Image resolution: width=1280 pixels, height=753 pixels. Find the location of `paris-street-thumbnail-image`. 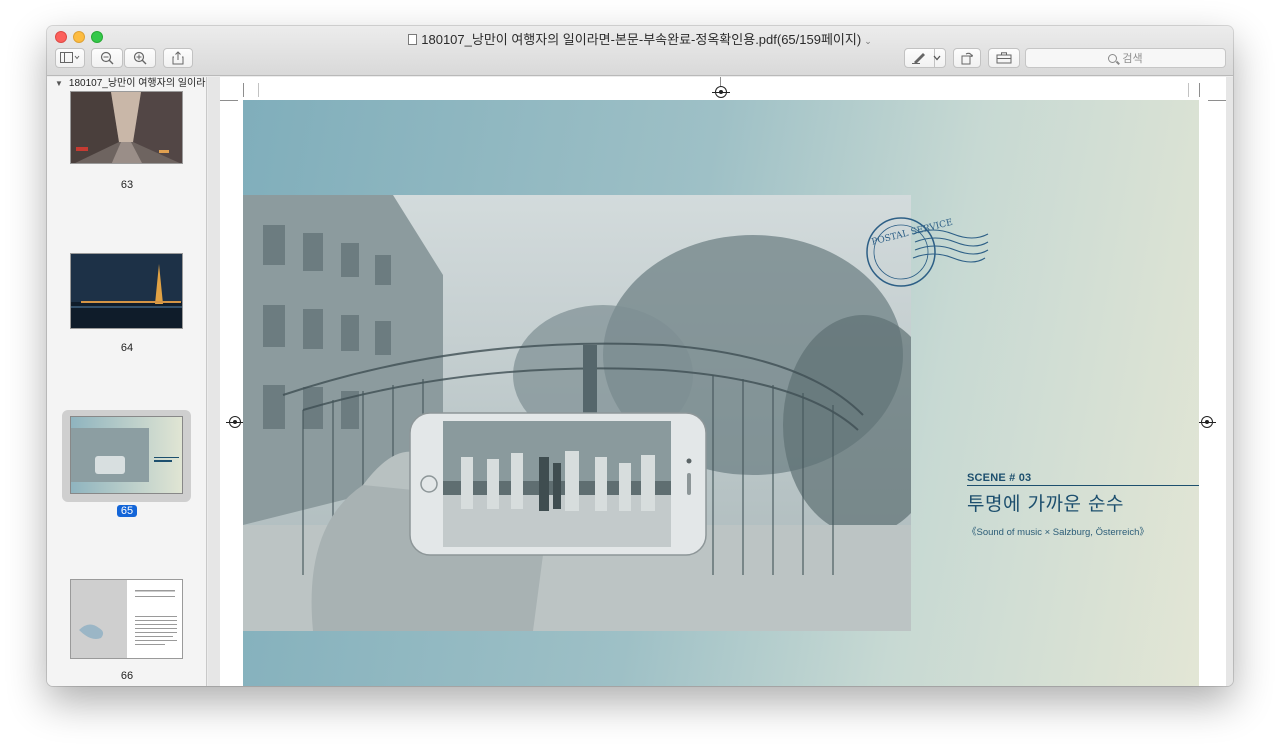

paris-street-thumbnail-image is located at coordinates (126, 127).